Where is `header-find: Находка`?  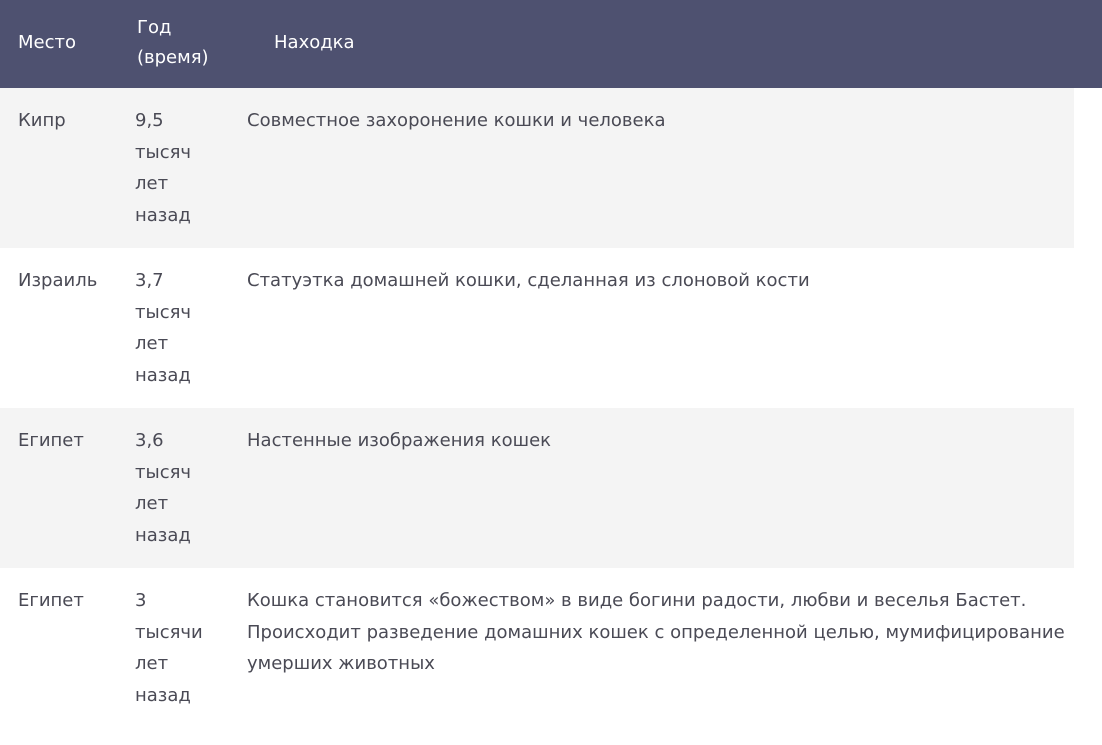 header-find: Находка is located at coordinates (314, 42).